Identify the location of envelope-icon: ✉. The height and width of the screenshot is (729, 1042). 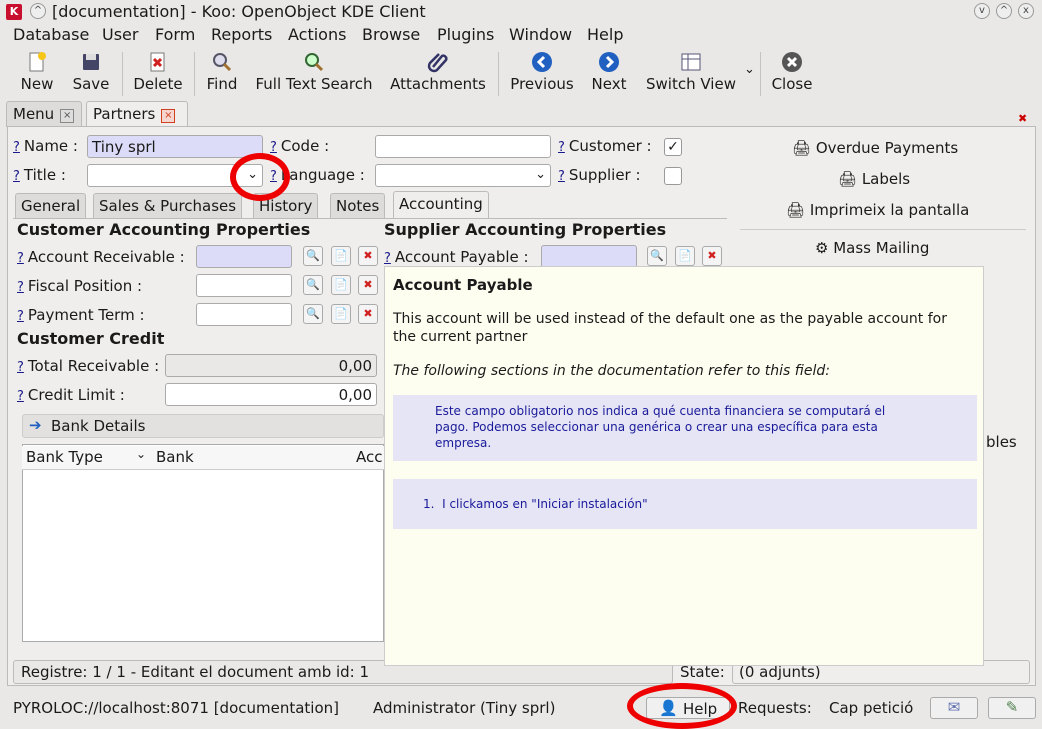
(954, 707).